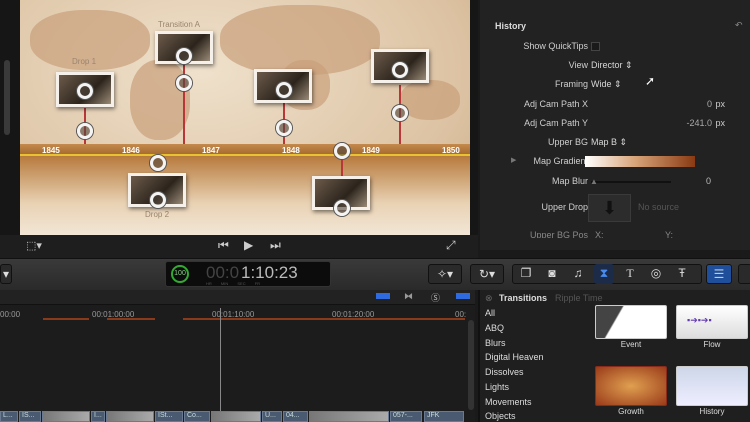 The width and height of the screenshot is (750, 422). I want to click on category-abq: ABQ, so click(494, 328).